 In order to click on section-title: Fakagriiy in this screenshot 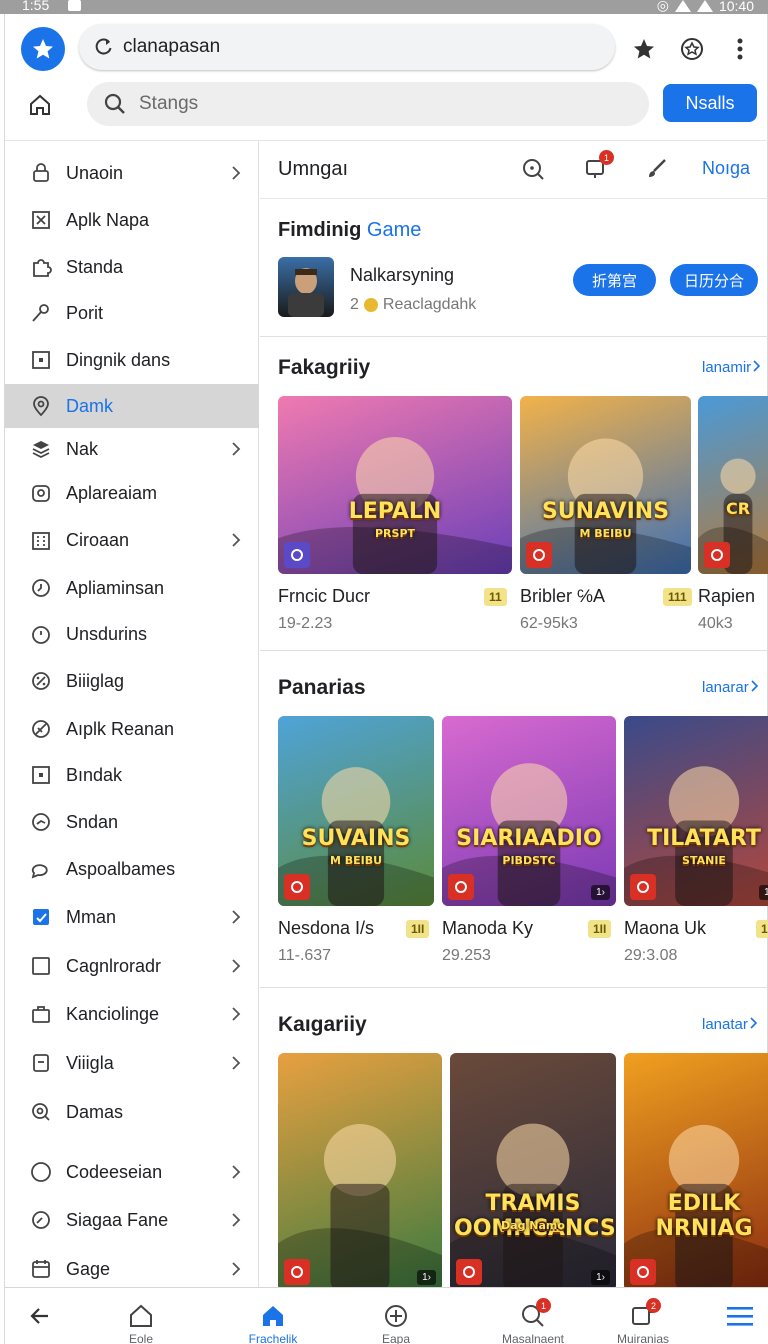, I will do `click(324, 367)`.